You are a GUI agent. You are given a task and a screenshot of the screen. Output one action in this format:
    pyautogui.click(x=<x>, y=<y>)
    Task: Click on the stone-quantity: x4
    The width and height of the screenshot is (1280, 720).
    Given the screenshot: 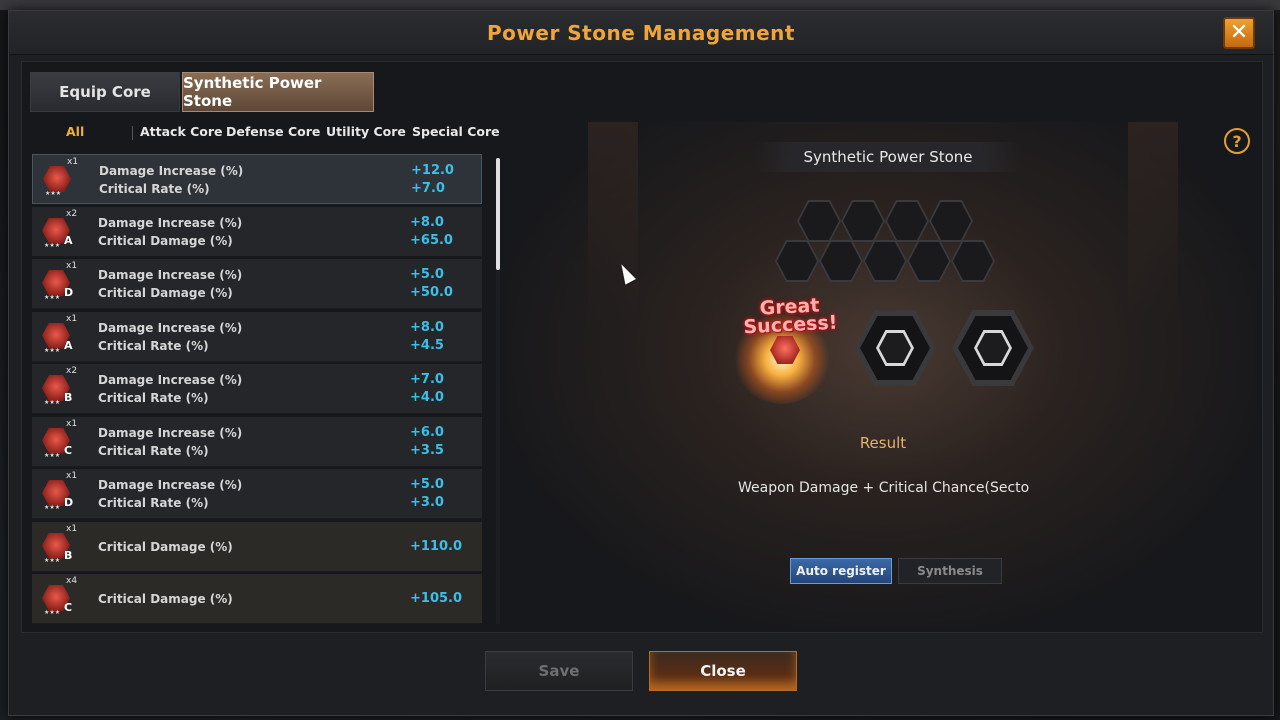 What is the action you would take?
    pyautogui.click(x=72, y=581)
    